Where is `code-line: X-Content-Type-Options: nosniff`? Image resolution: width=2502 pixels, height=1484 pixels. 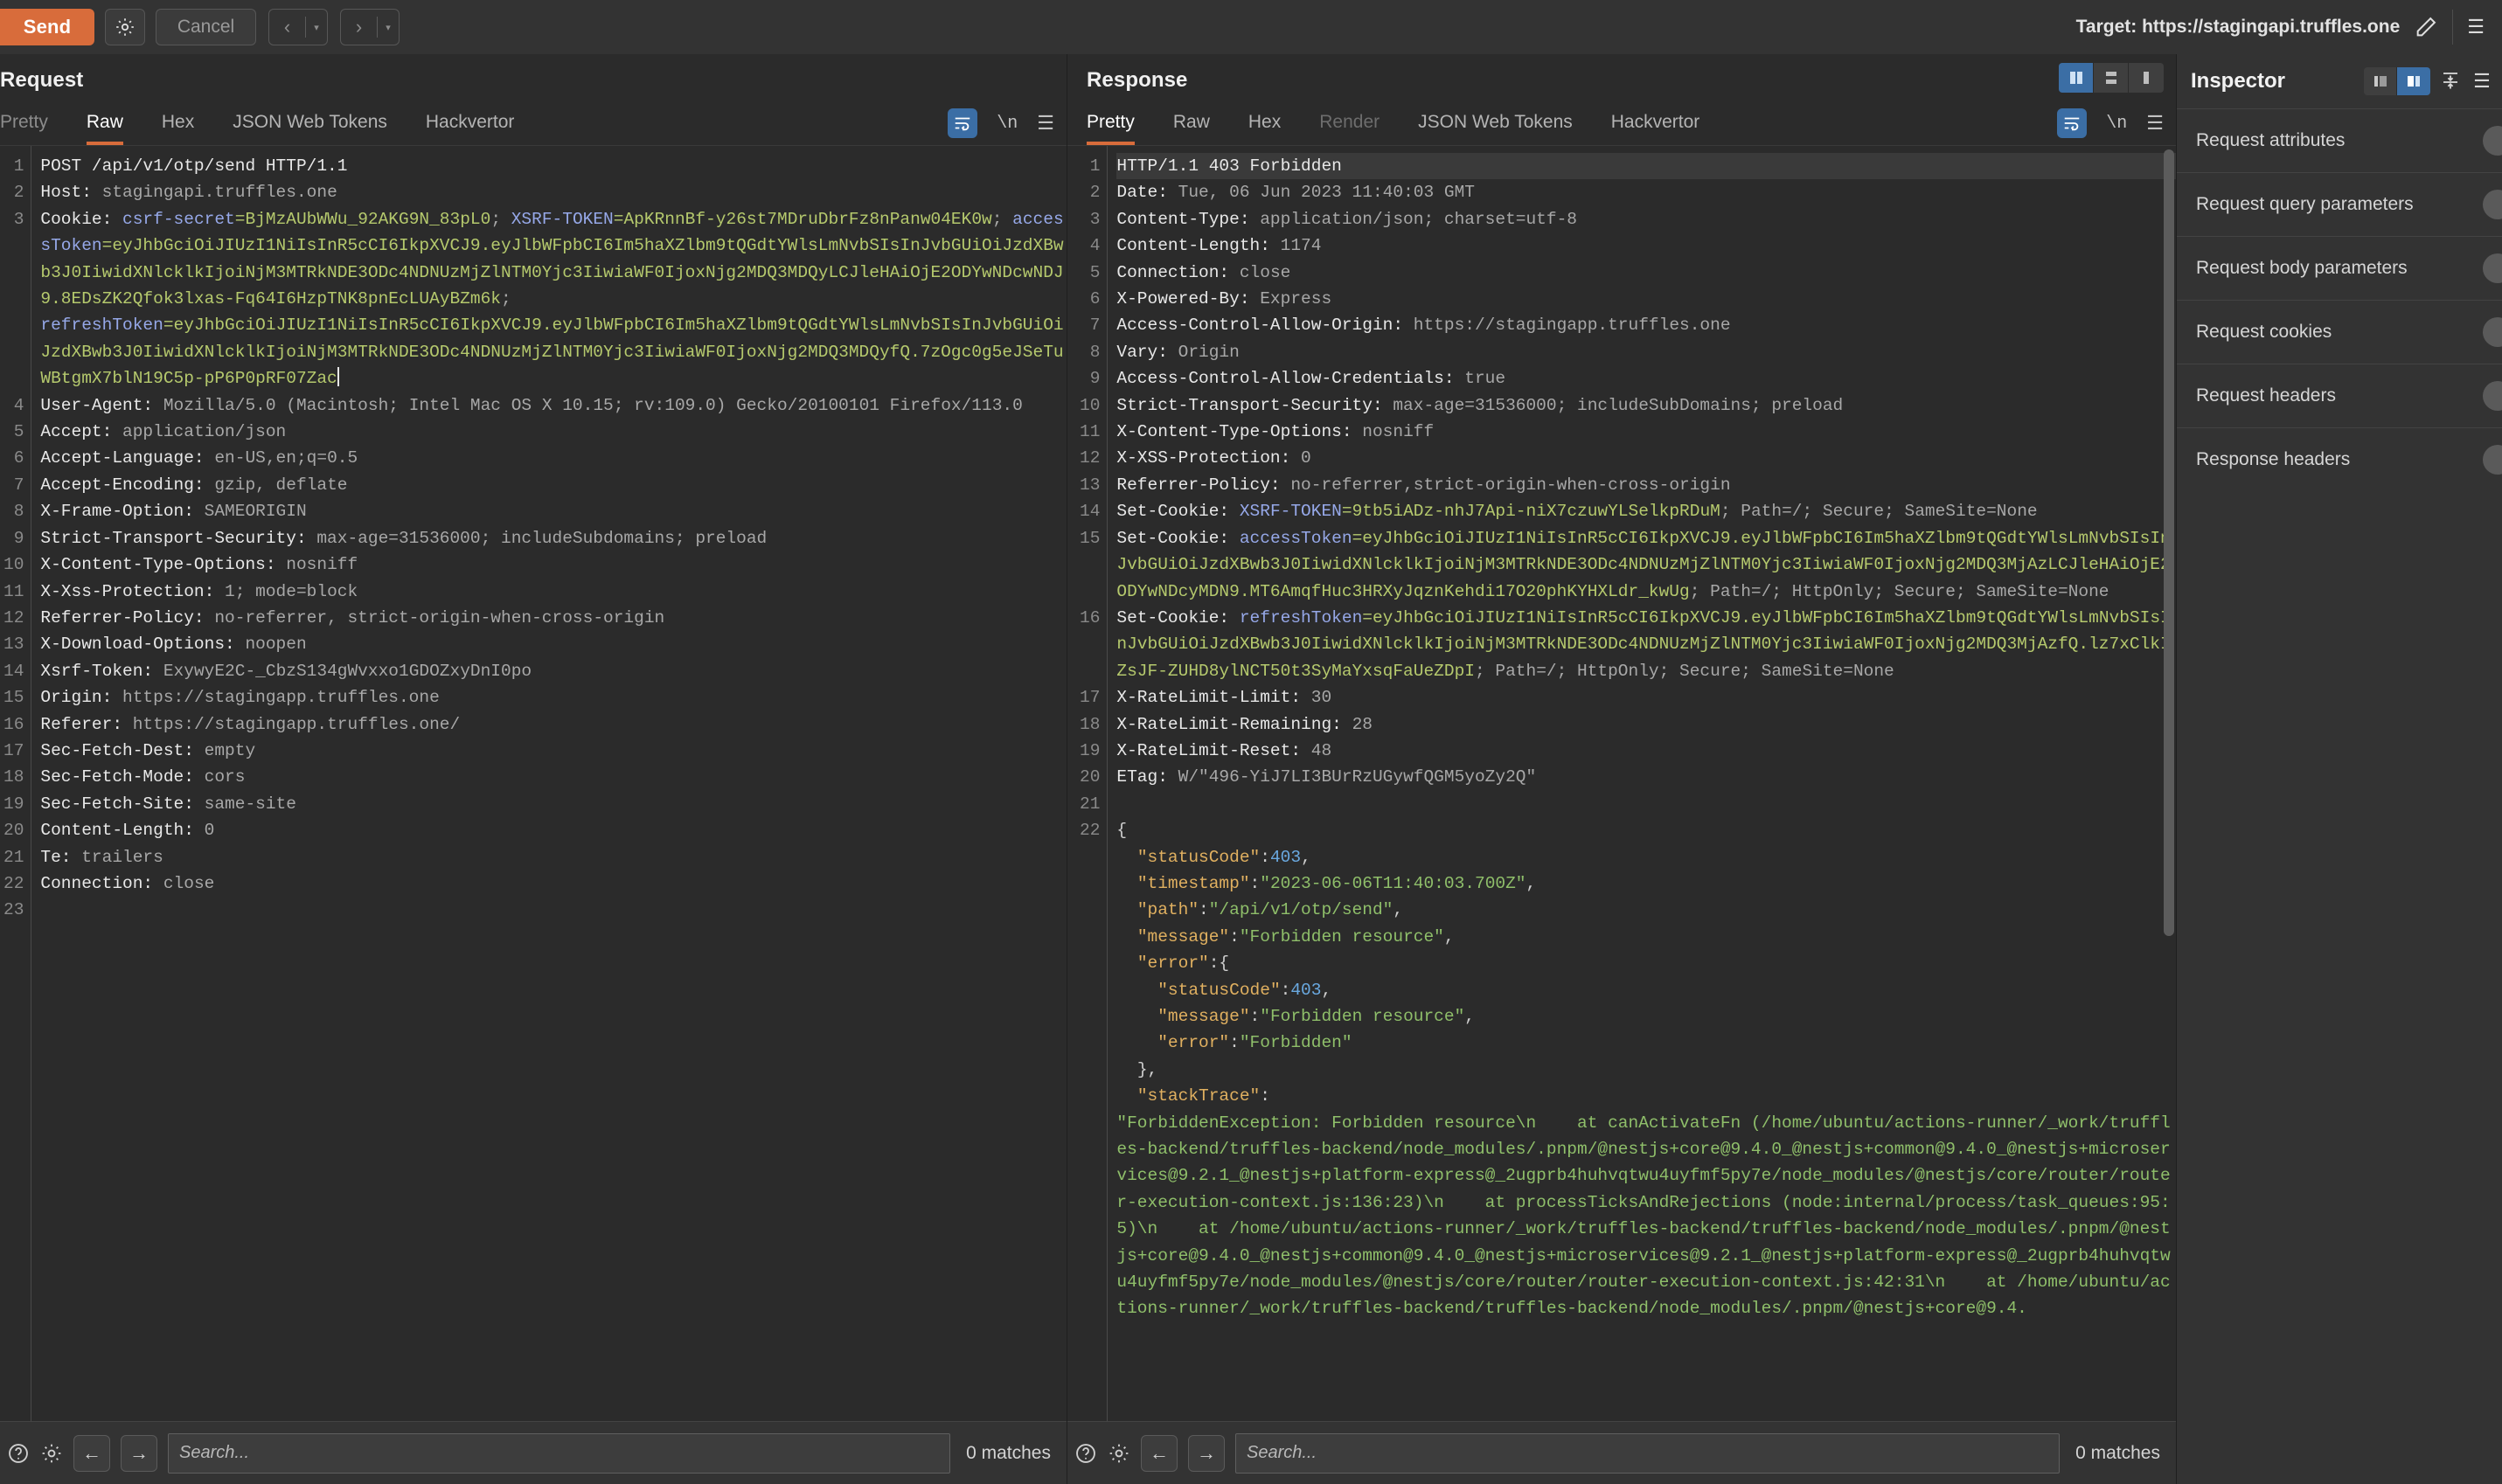
code-line: X-Content-Type-Options: nosniff is located at coordinates (1275, 432).